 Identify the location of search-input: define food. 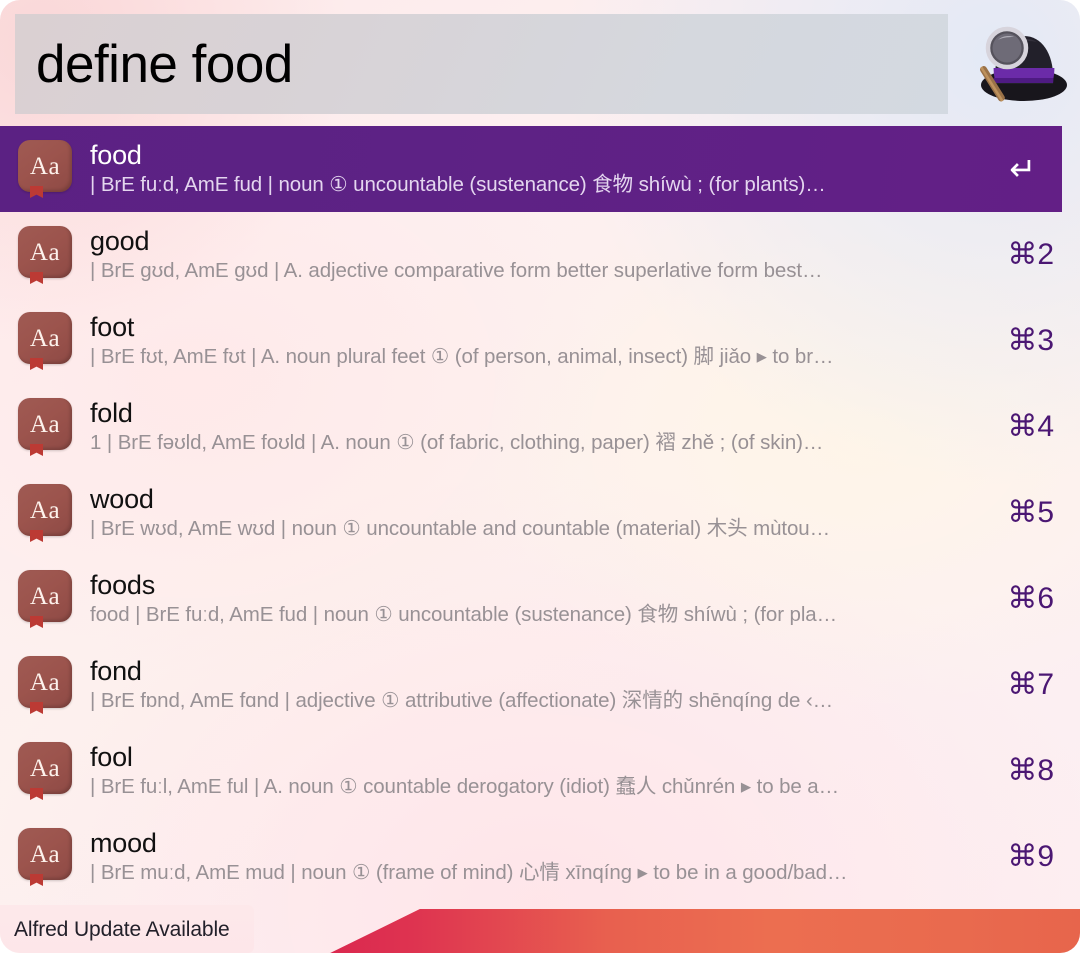
(154, 64).